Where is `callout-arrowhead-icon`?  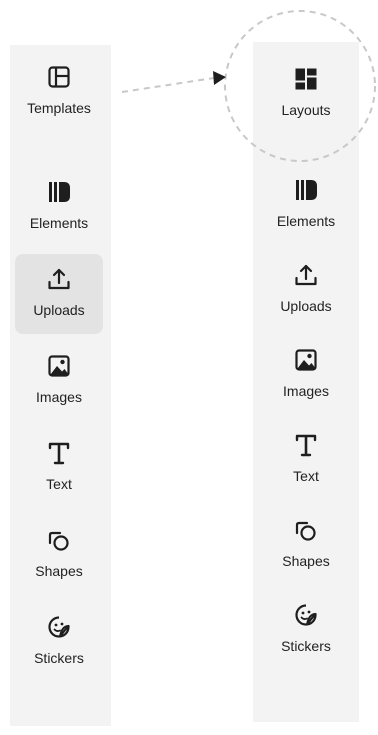 callout-arrowhead-icon is located at coordinates (219, 78).